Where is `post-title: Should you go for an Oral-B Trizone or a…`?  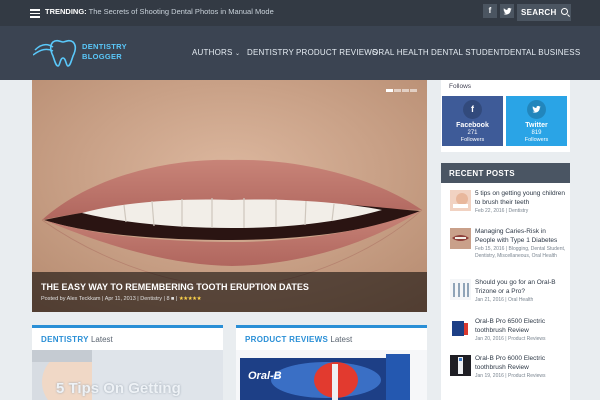 post-title: Should you go for an Oral-B Trizone or a… is located at coordinates (521, 287).